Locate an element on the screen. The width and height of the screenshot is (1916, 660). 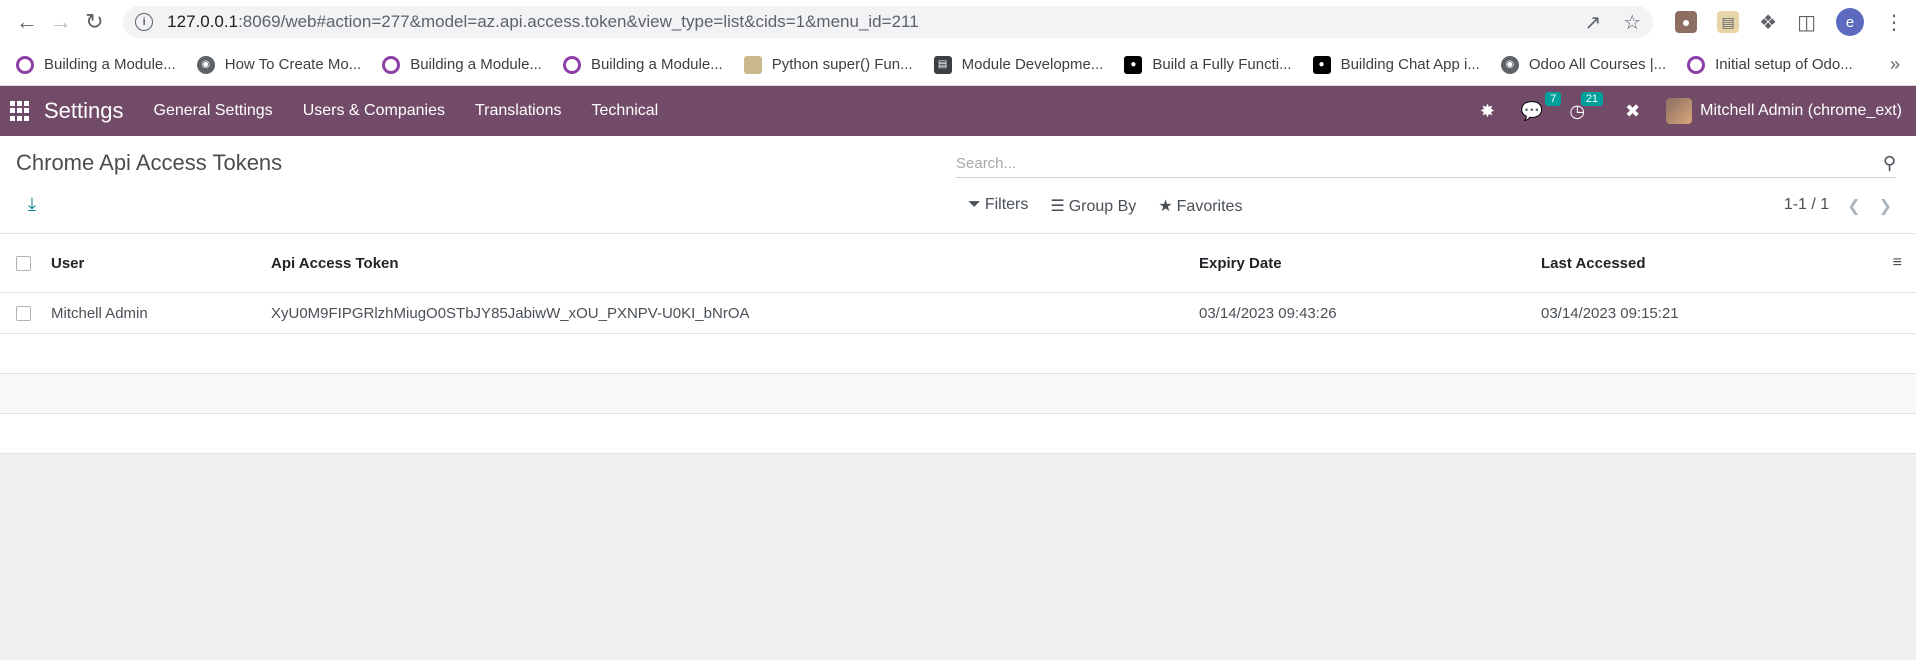
forward-icon: → is located at coordinates (61, 22).